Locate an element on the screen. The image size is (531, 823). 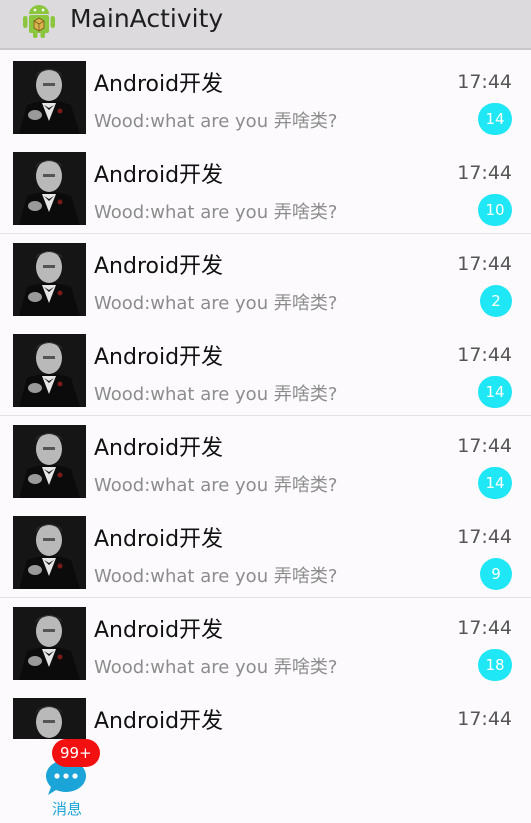
unread-count-badge: 10 is located at coordinates (495, 210).